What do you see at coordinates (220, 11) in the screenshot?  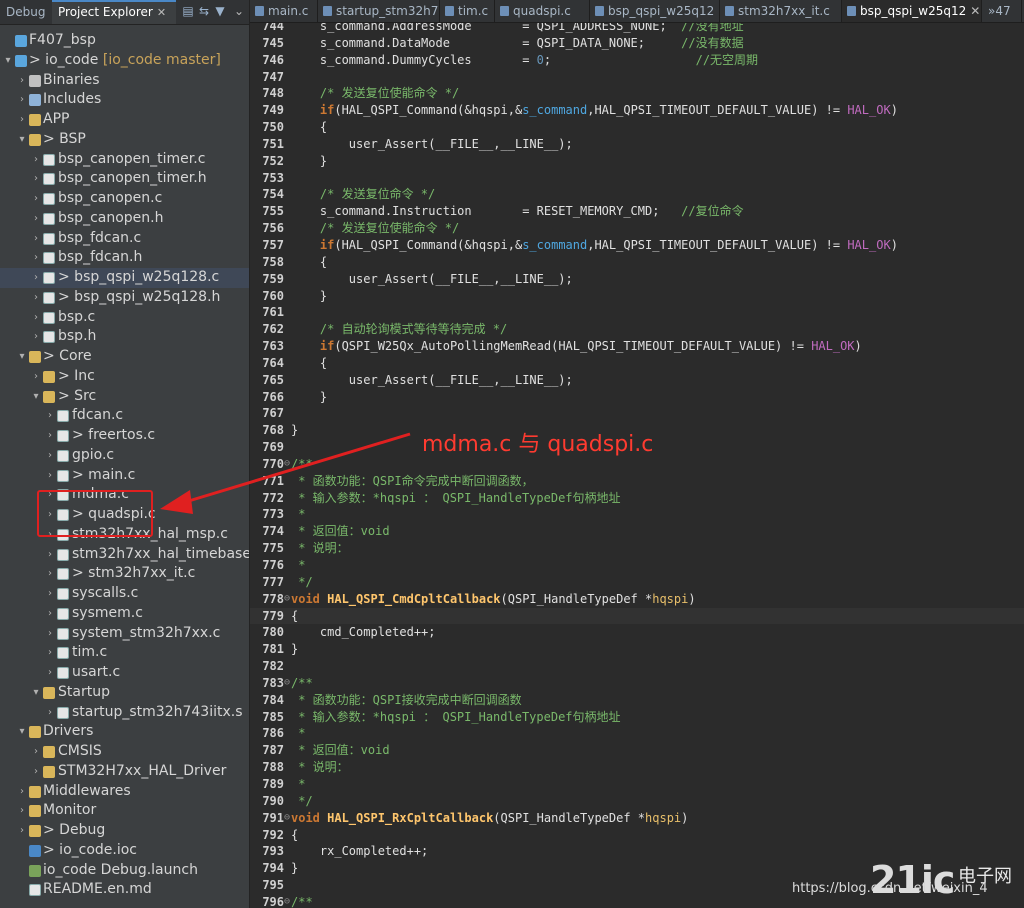 I see `filter-icon: ▼` at bounding box center [220, 11].